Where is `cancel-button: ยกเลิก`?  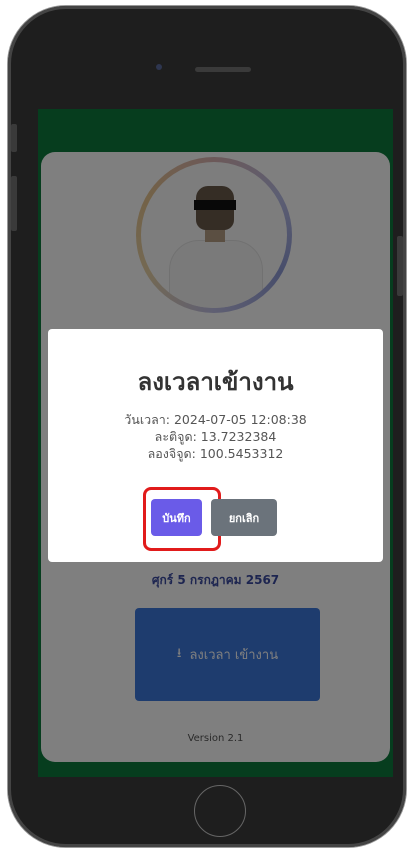 cancel-button: ยกเลิก is located at coordinates (244, 517).